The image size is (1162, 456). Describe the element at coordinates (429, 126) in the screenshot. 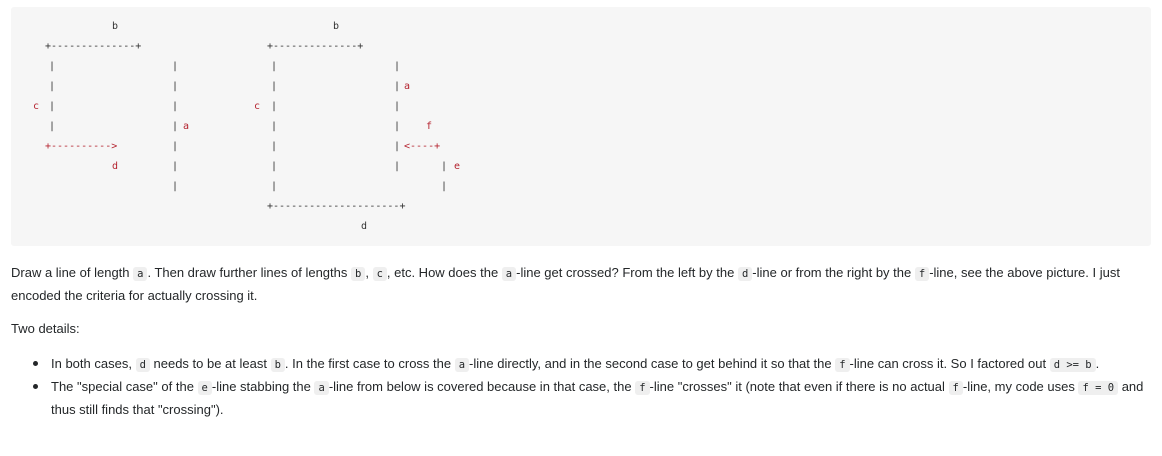

I see `label-f-right: f` at that location.